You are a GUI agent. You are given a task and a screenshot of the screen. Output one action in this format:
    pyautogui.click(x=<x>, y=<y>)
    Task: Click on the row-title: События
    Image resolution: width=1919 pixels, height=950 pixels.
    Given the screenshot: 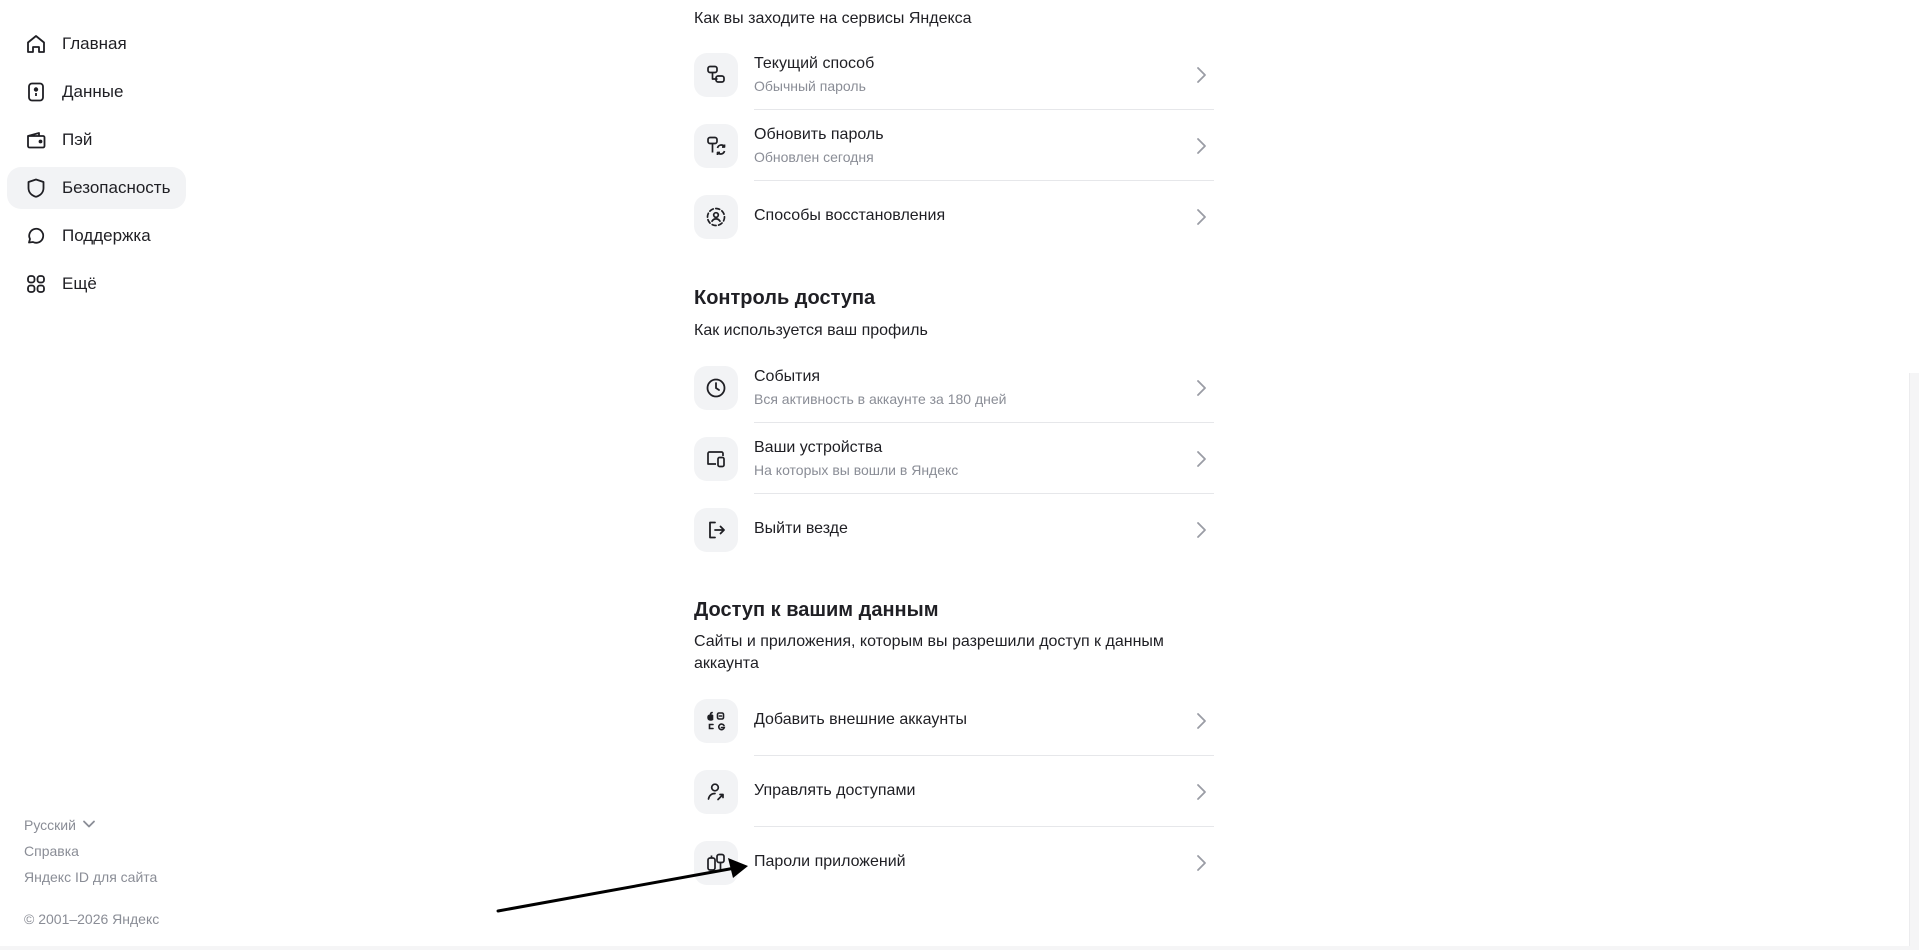 What is the action you would take?
    pyautogui.click(x=787, y=376)
    